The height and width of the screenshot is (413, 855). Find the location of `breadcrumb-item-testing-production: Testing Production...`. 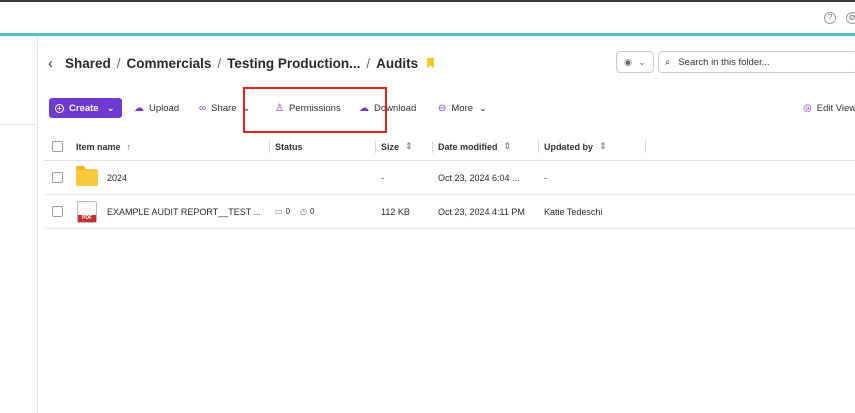

breadcrumb-item-testing-production: Testing Production... is located at coordinates (293, 63).